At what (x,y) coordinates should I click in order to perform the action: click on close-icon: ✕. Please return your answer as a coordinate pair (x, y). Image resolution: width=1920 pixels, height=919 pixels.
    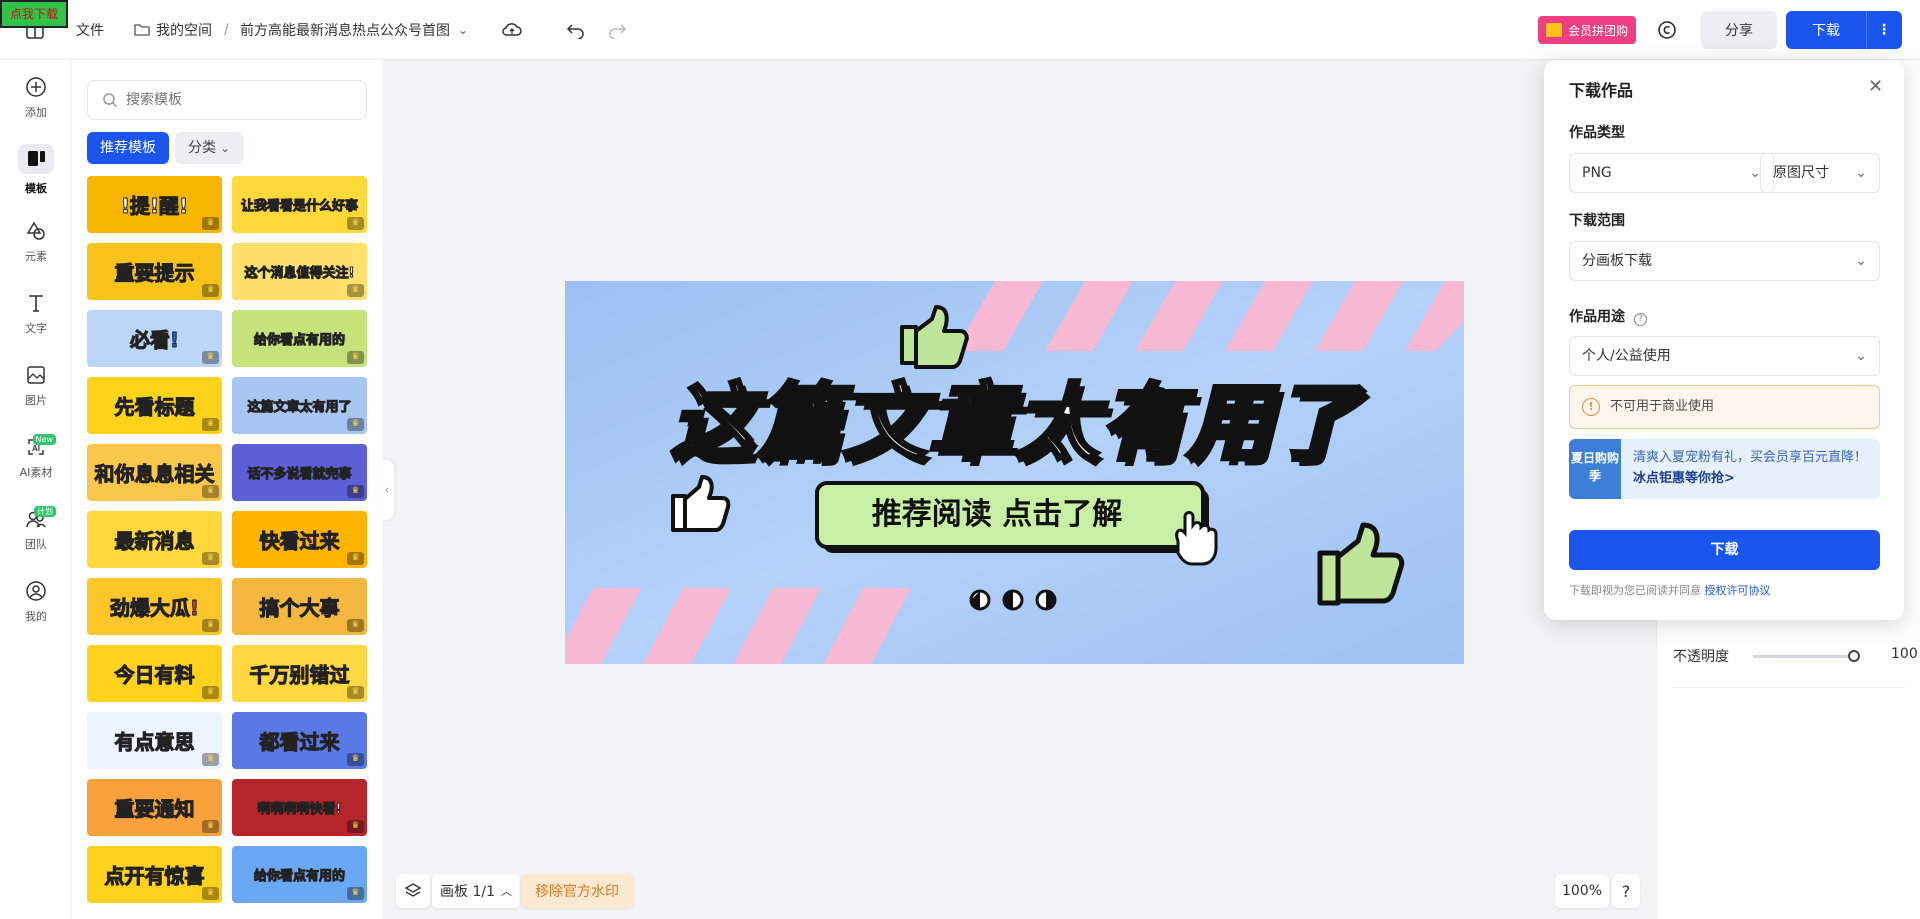
    Looking at the image, I should click on (1875, 86).